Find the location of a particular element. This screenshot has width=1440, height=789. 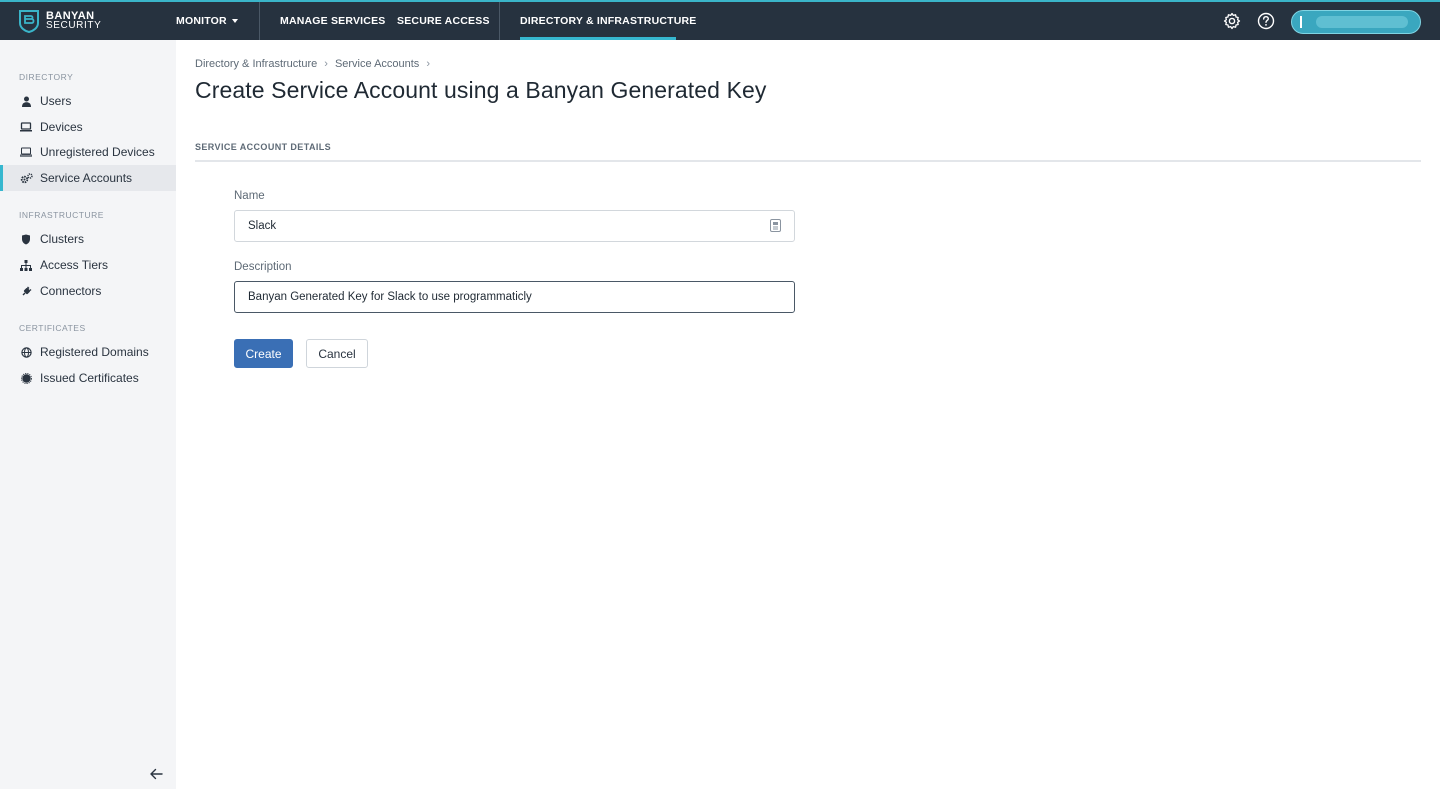

nav-manage-services-label: MANAGE SERVICES is located at coordinates (333, 21).